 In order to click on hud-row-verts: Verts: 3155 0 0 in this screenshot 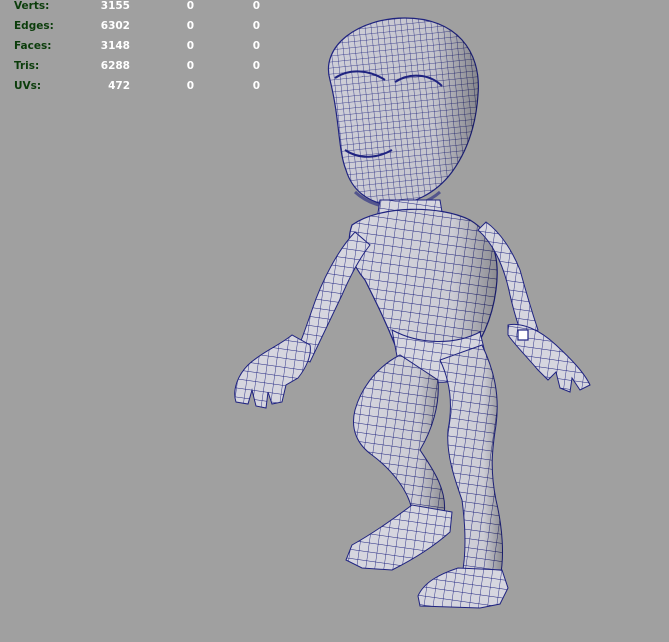, I will do `click(135, 10)`.